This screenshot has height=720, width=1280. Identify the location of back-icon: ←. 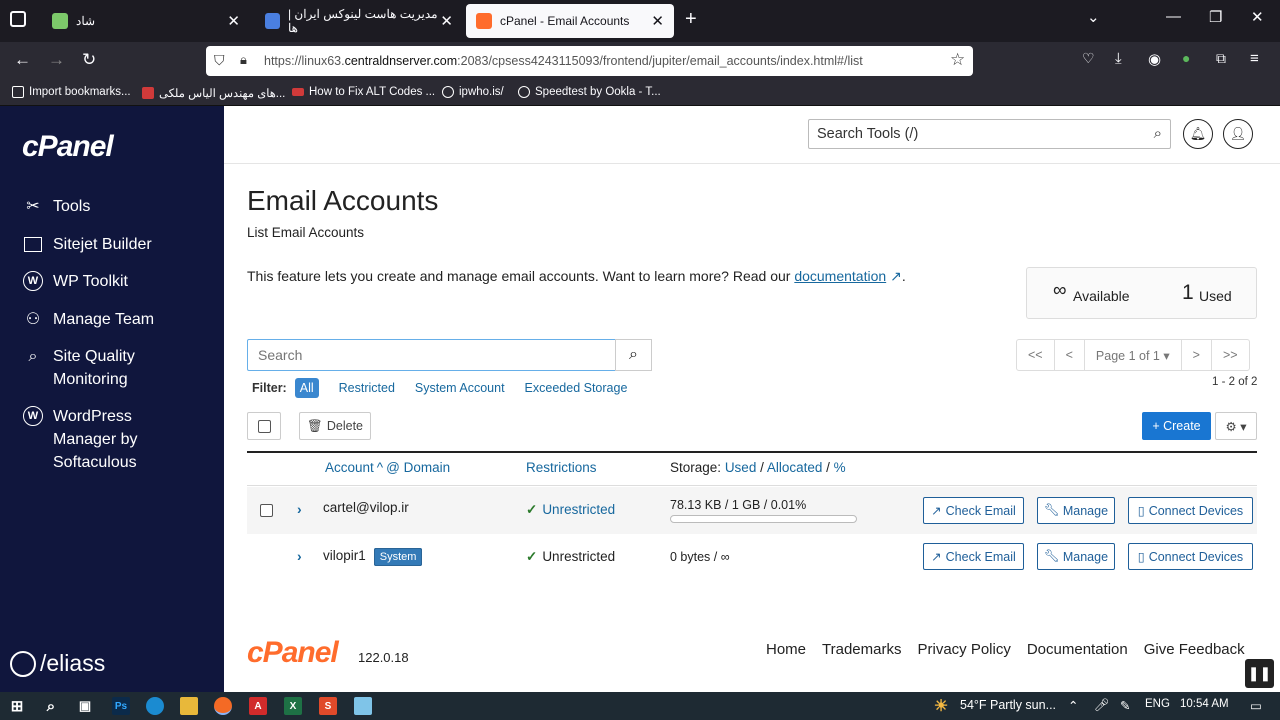
(22, 60).